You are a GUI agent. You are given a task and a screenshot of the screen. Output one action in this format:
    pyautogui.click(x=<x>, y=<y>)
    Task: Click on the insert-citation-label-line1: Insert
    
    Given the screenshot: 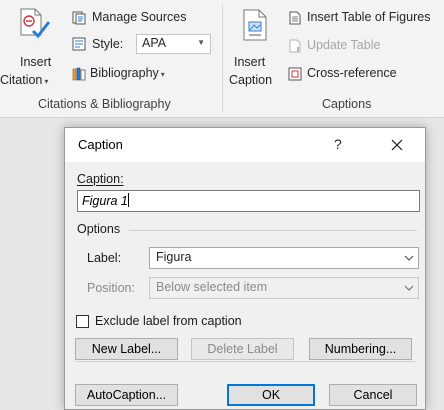 What is the action you would take?
    pyautogui.click(x=36, y=62)
    